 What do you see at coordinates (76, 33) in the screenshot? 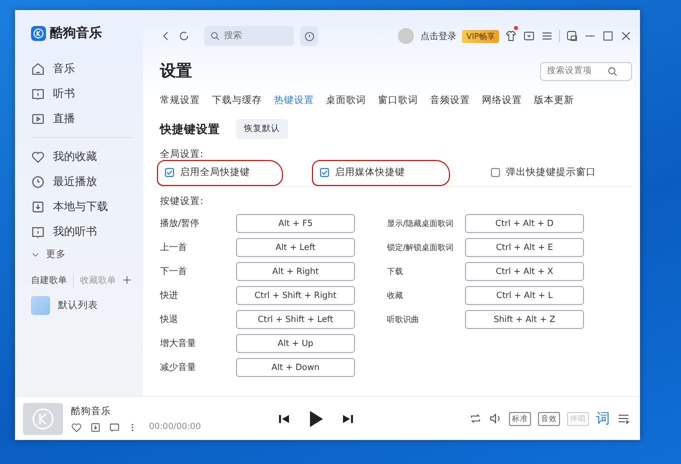
I see `app-name: 酷狗音乐` at bounding box center [76, 33].